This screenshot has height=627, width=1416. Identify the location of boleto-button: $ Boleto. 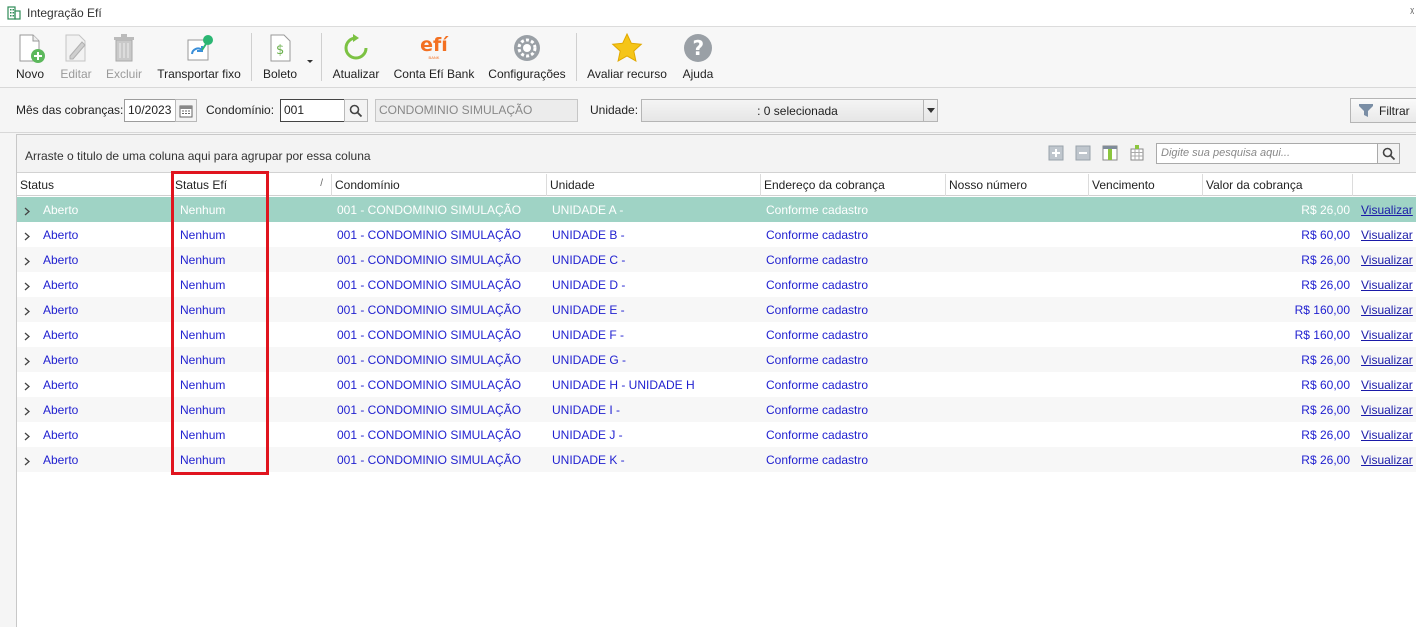
(280, 58).